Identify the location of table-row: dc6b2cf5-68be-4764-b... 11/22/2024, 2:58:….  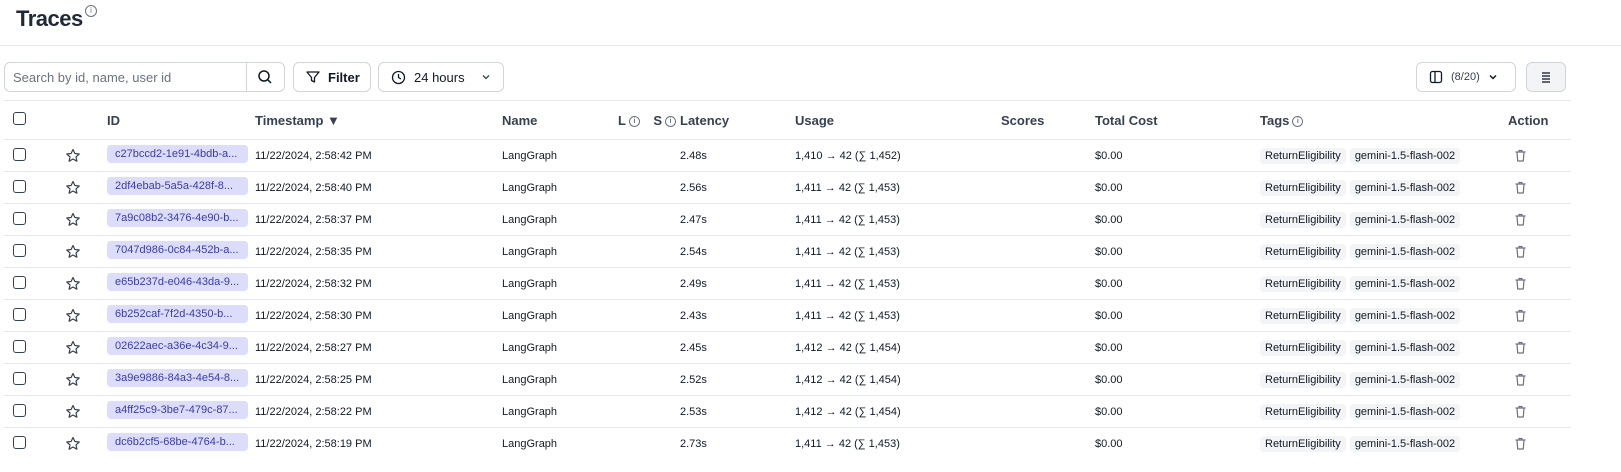
(787, 443).